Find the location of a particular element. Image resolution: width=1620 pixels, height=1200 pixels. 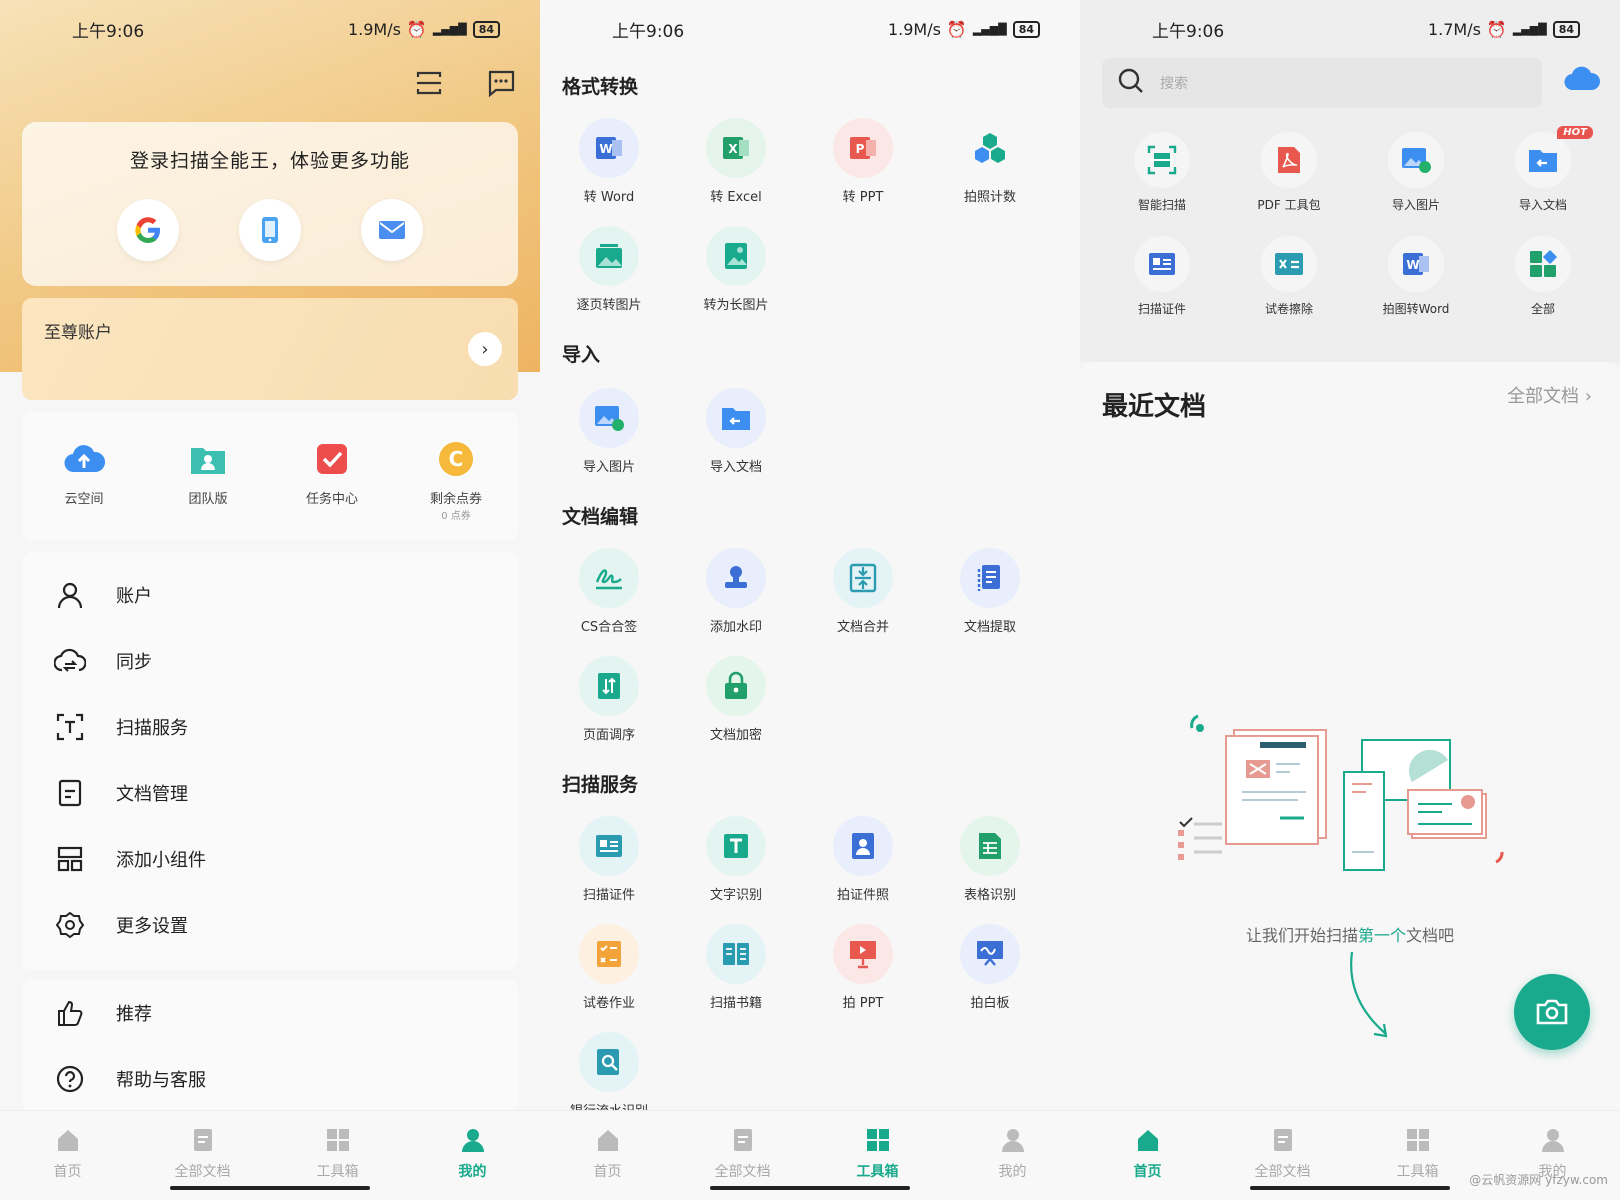

tool-table-ocr: 表格识别 is located at coordinates (990, 859).